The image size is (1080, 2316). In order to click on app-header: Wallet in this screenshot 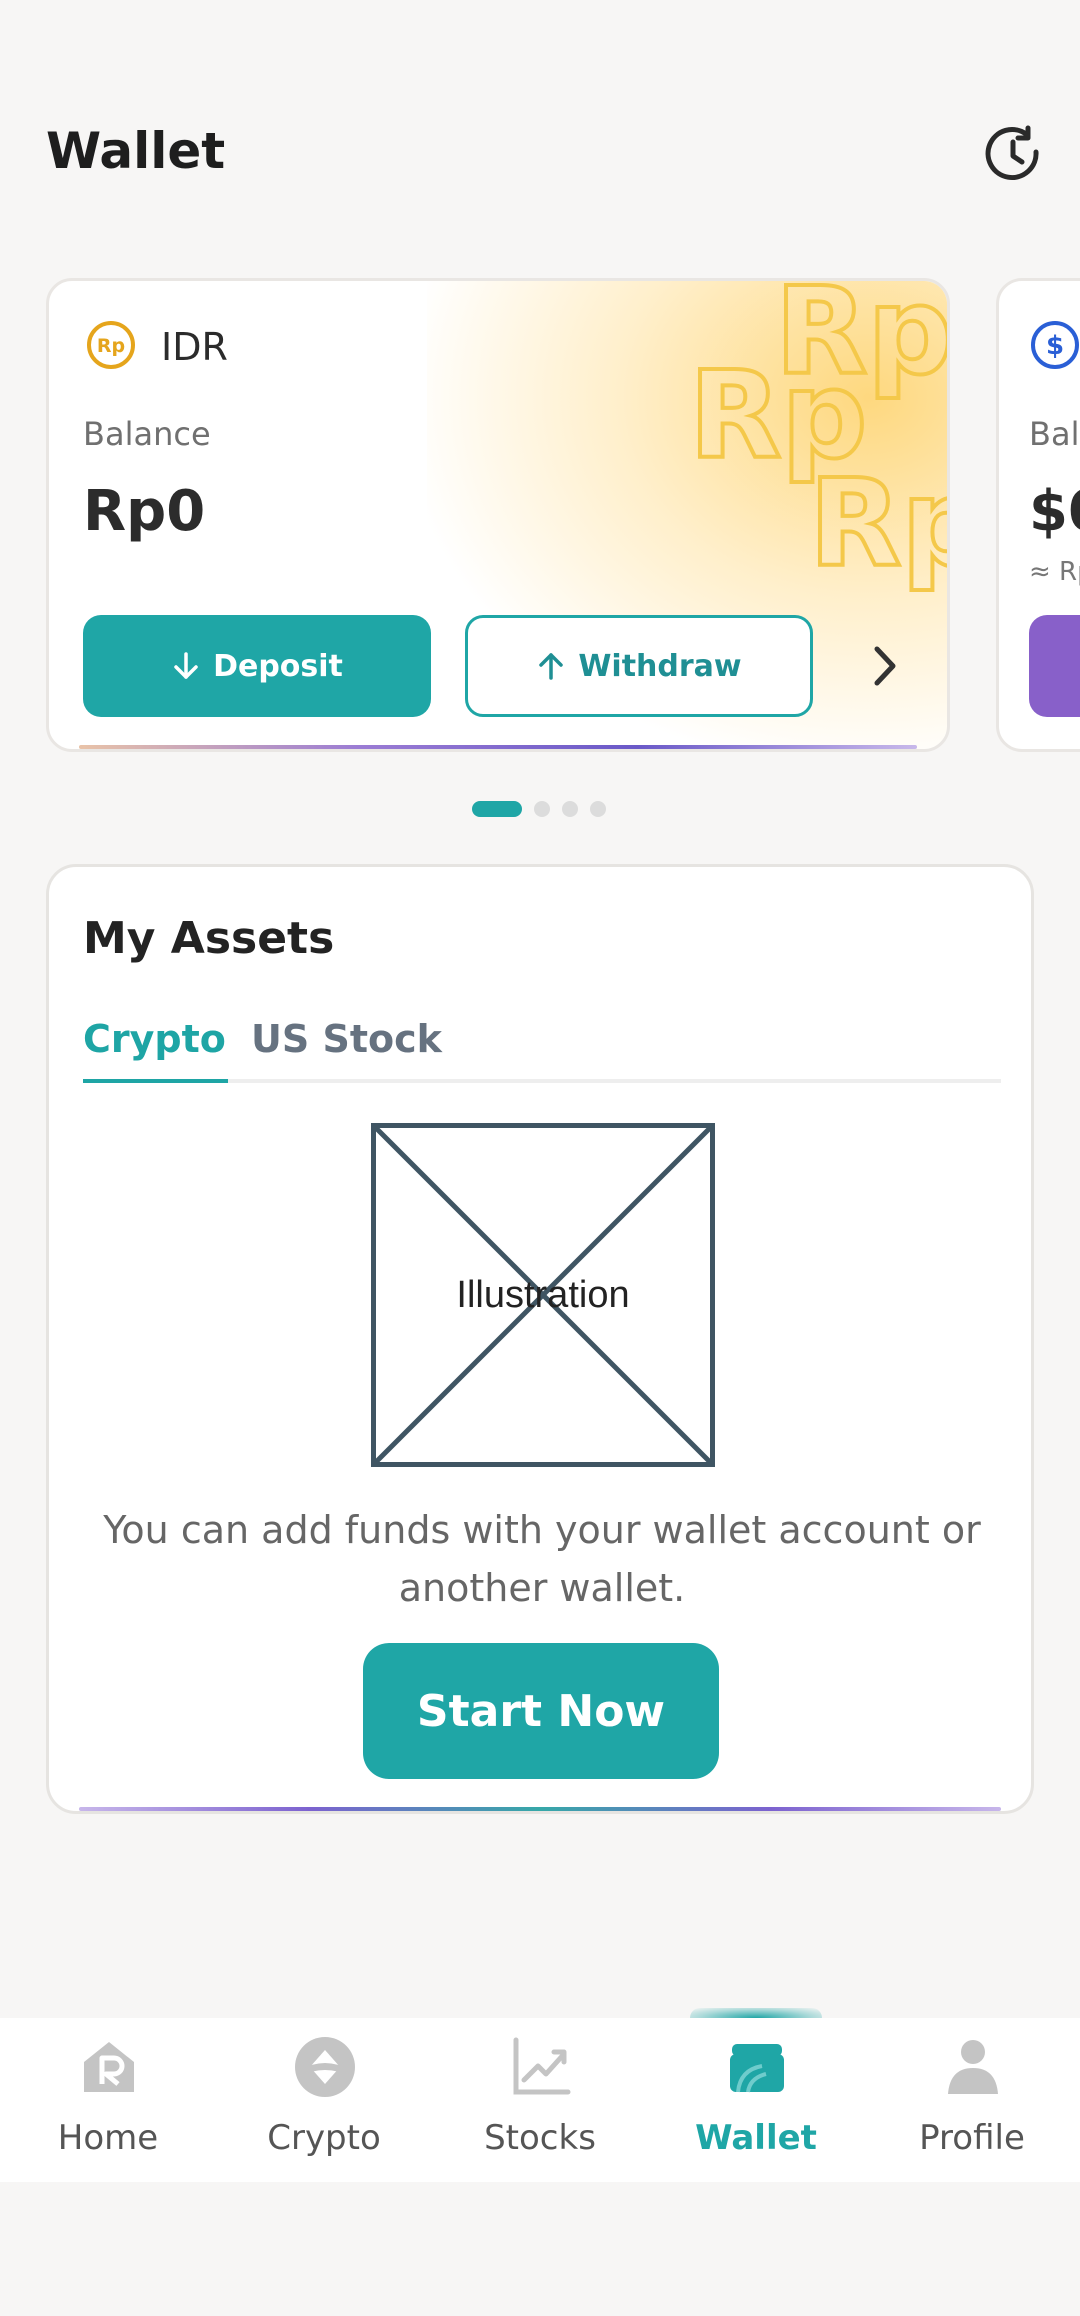, I will do `click(540, 120)`.